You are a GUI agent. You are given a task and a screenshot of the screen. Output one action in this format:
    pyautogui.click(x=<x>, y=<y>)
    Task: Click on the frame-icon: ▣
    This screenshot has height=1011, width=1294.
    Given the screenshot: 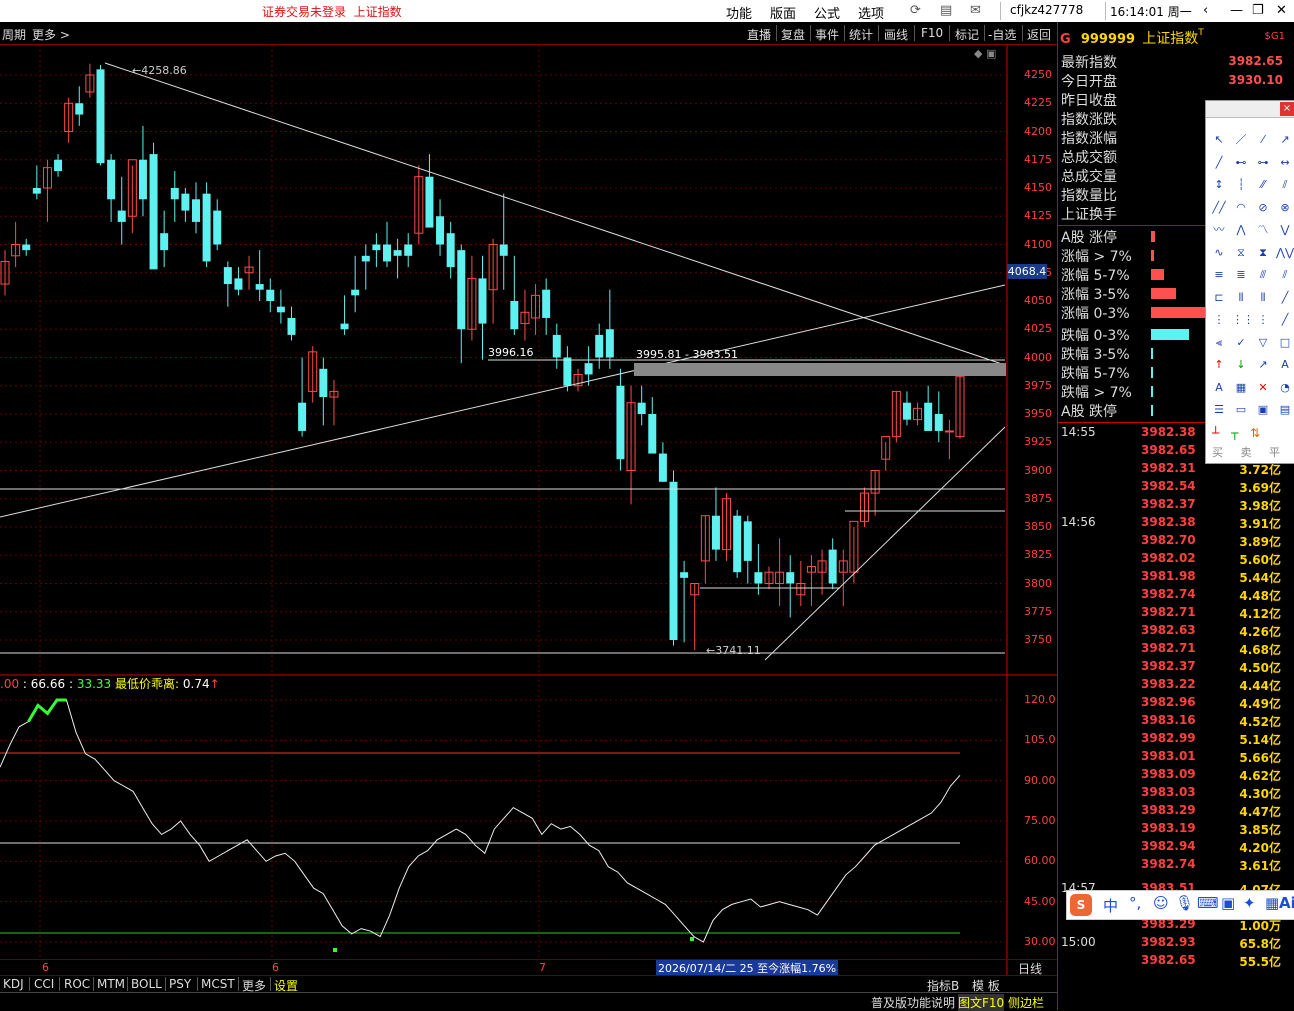 What is the action you would take?
    pyautogui.click(x=1263, y=410)
    